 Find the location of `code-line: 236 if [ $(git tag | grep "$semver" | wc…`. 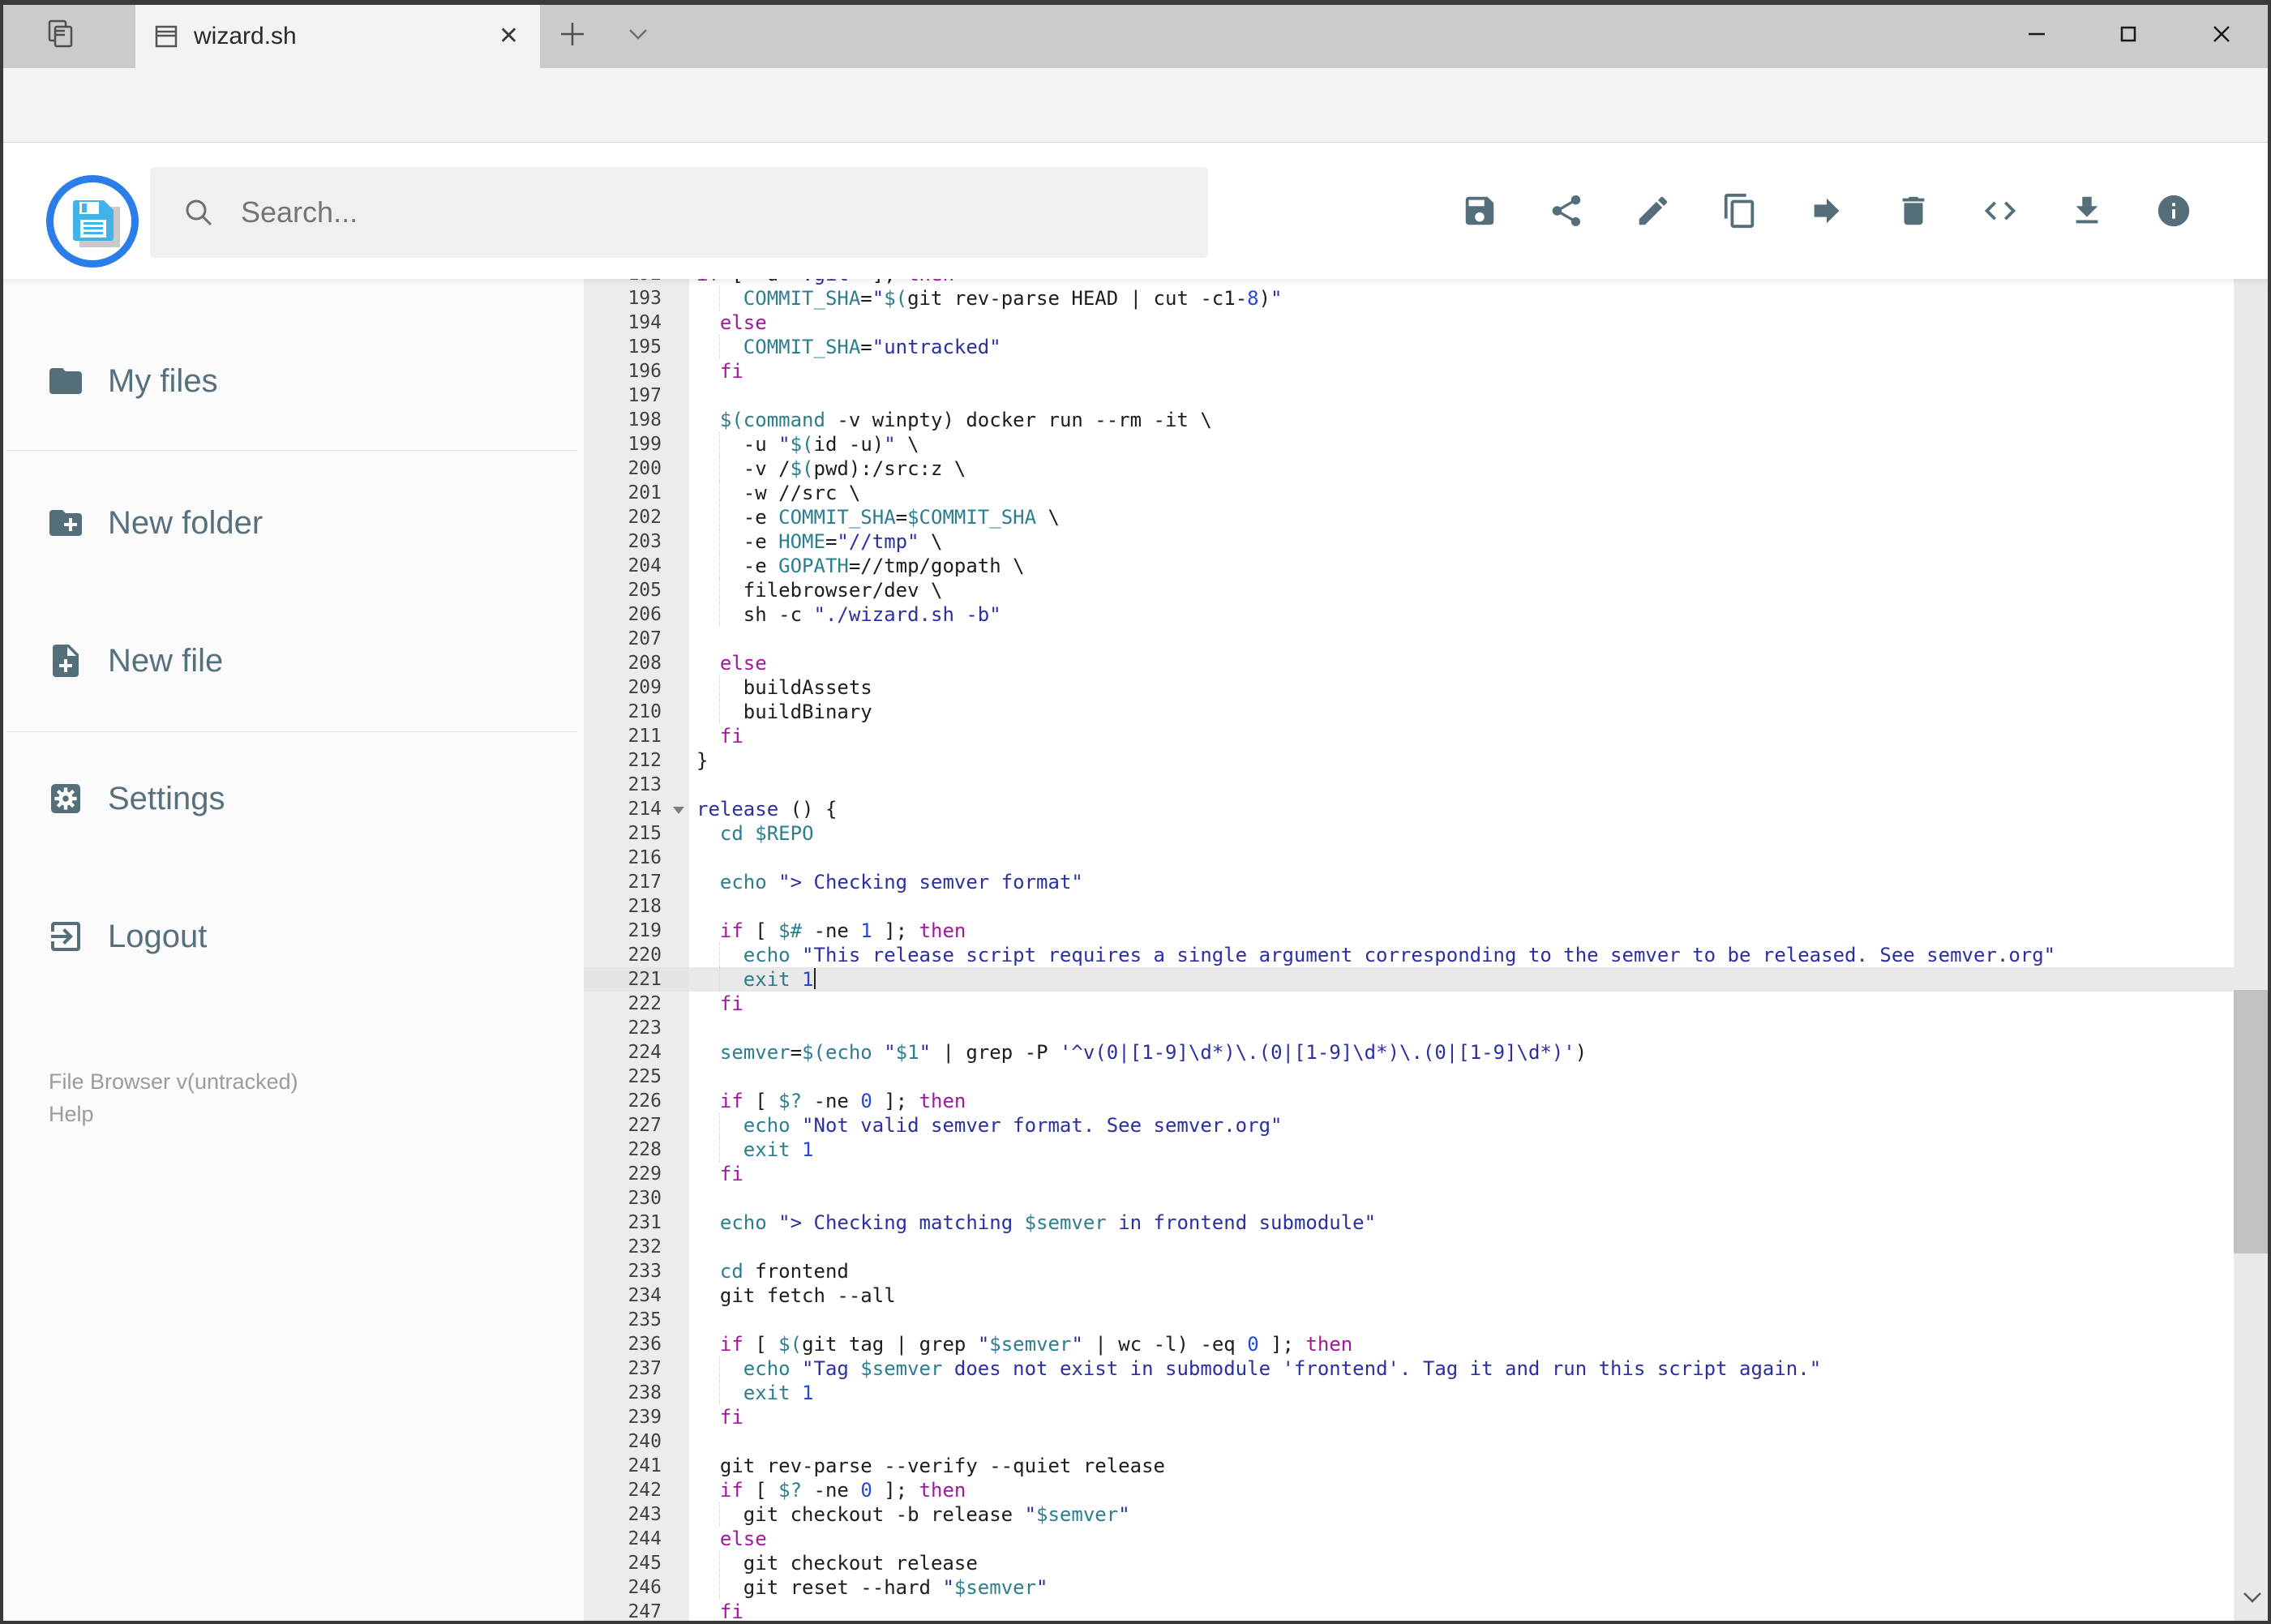

code-line: 236 if [ $(git tag | grep "$semver" | wc… is located at coordinates (1409, 1344).